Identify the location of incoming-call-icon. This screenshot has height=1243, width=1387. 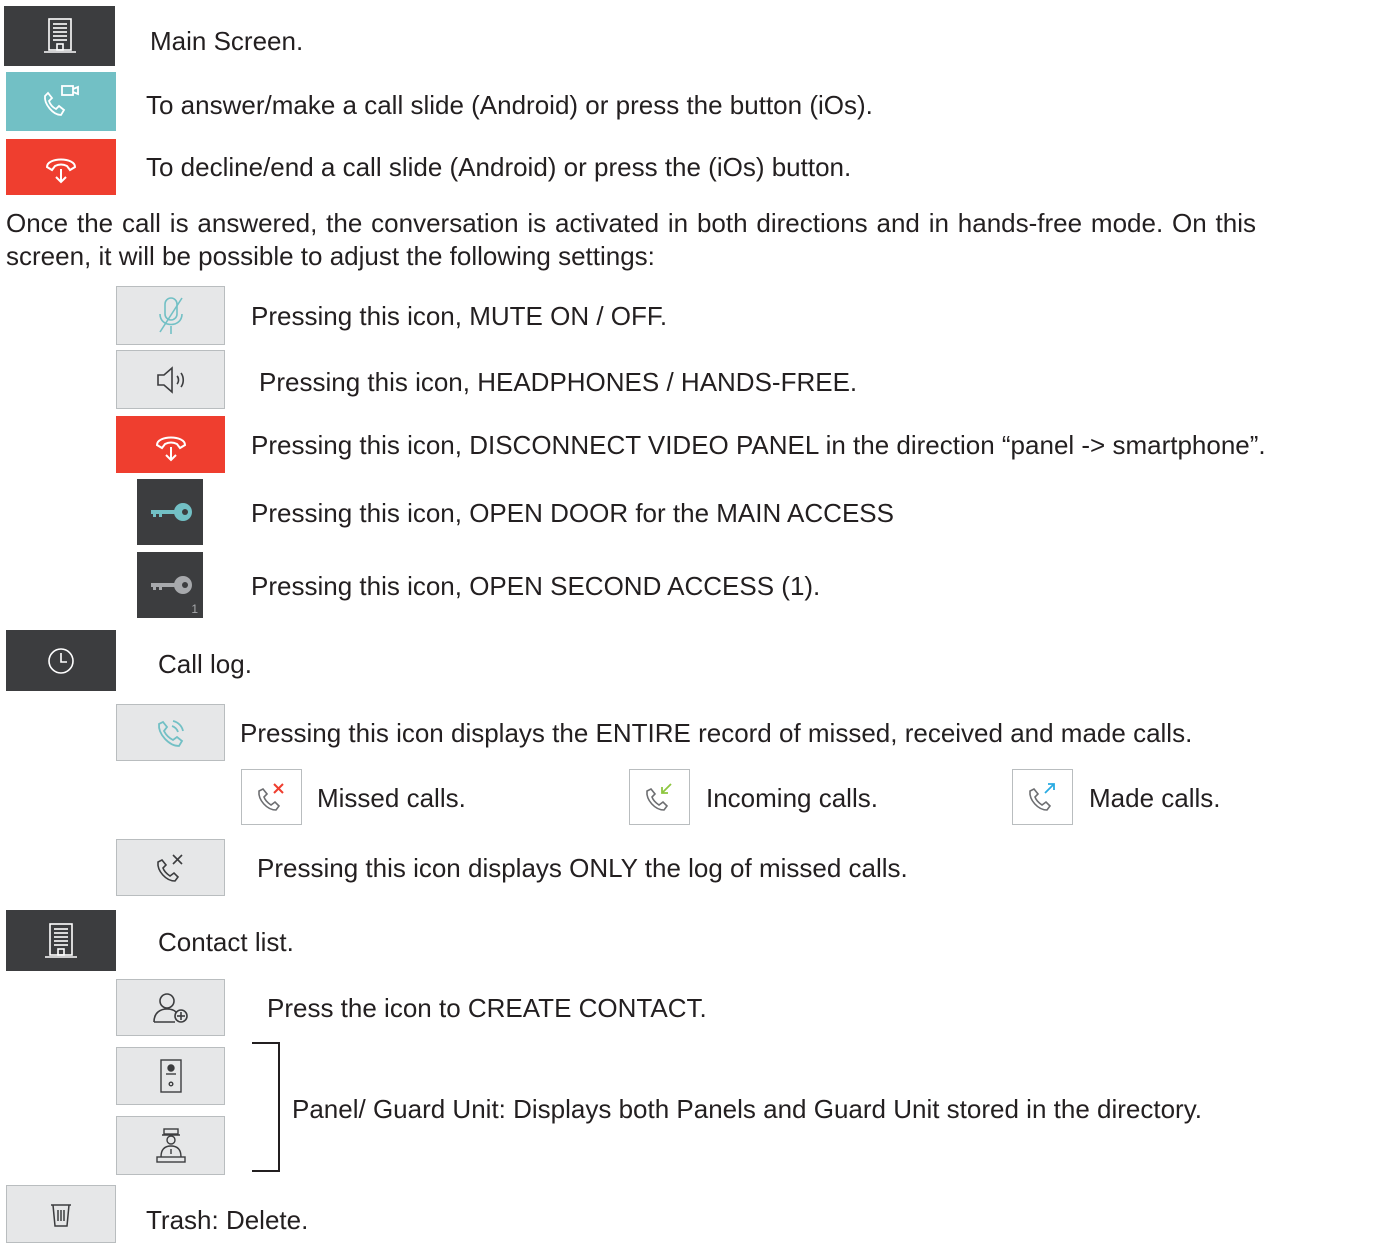
(660, 797).